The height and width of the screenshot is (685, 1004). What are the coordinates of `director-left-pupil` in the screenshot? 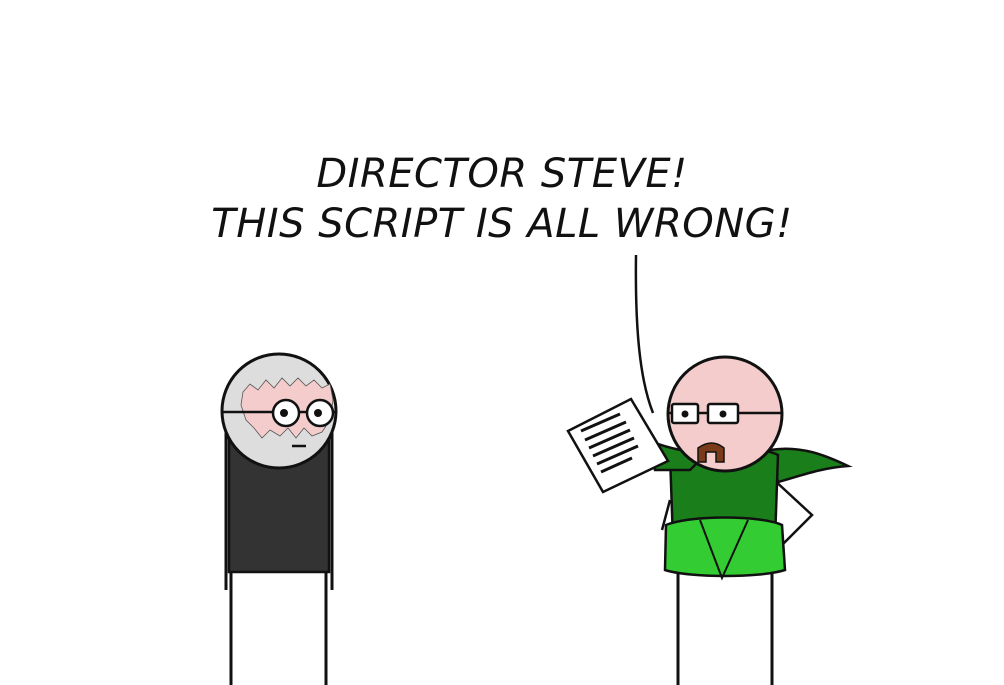 It's located at (284, 413).